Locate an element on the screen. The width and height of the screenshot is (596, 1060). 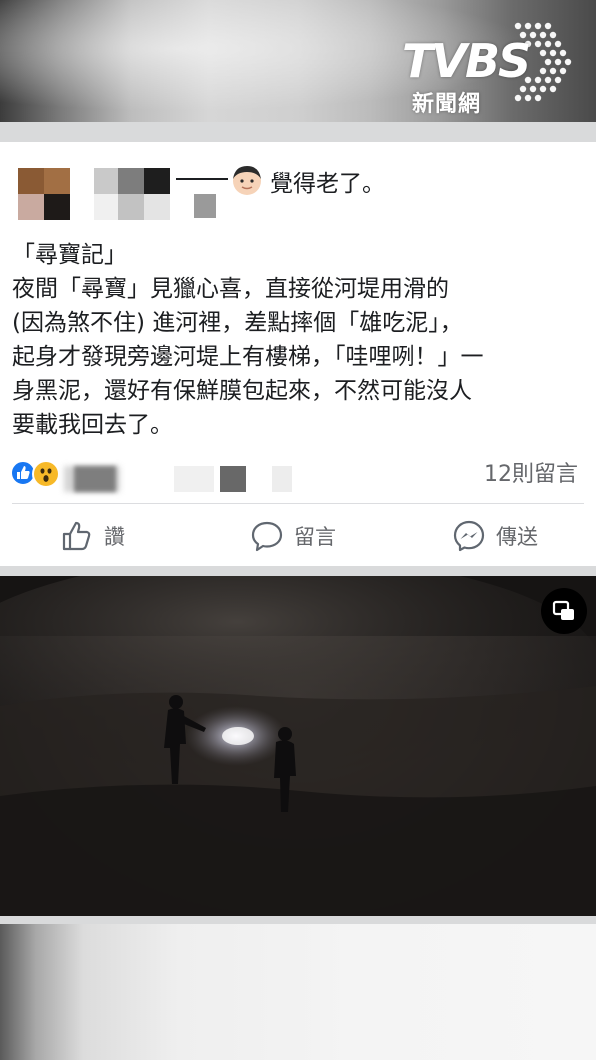
like-button-label: 讚 is located at coordinates (114, 537).